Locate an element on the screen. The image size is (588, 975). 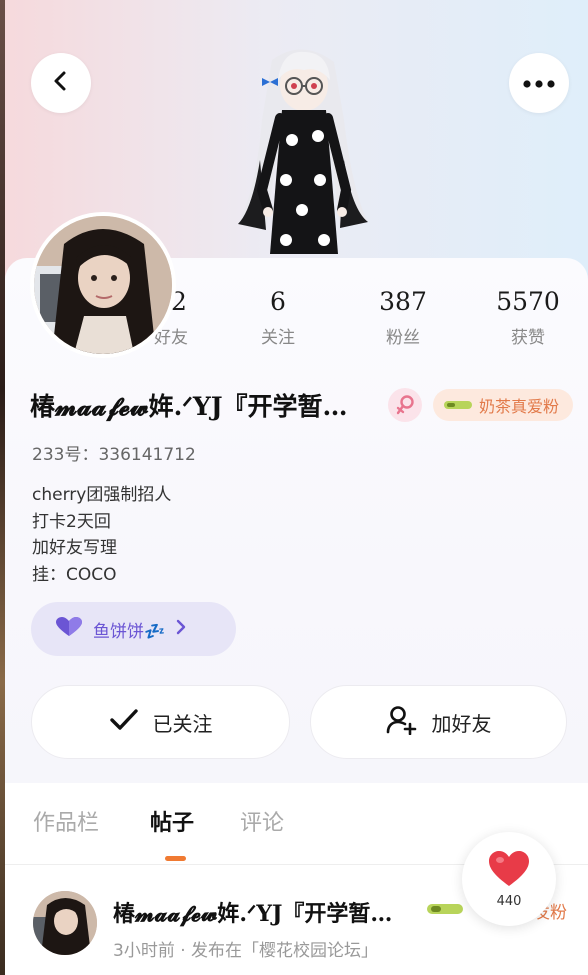
active-tab-indicator is located at coordinates (175, 858).